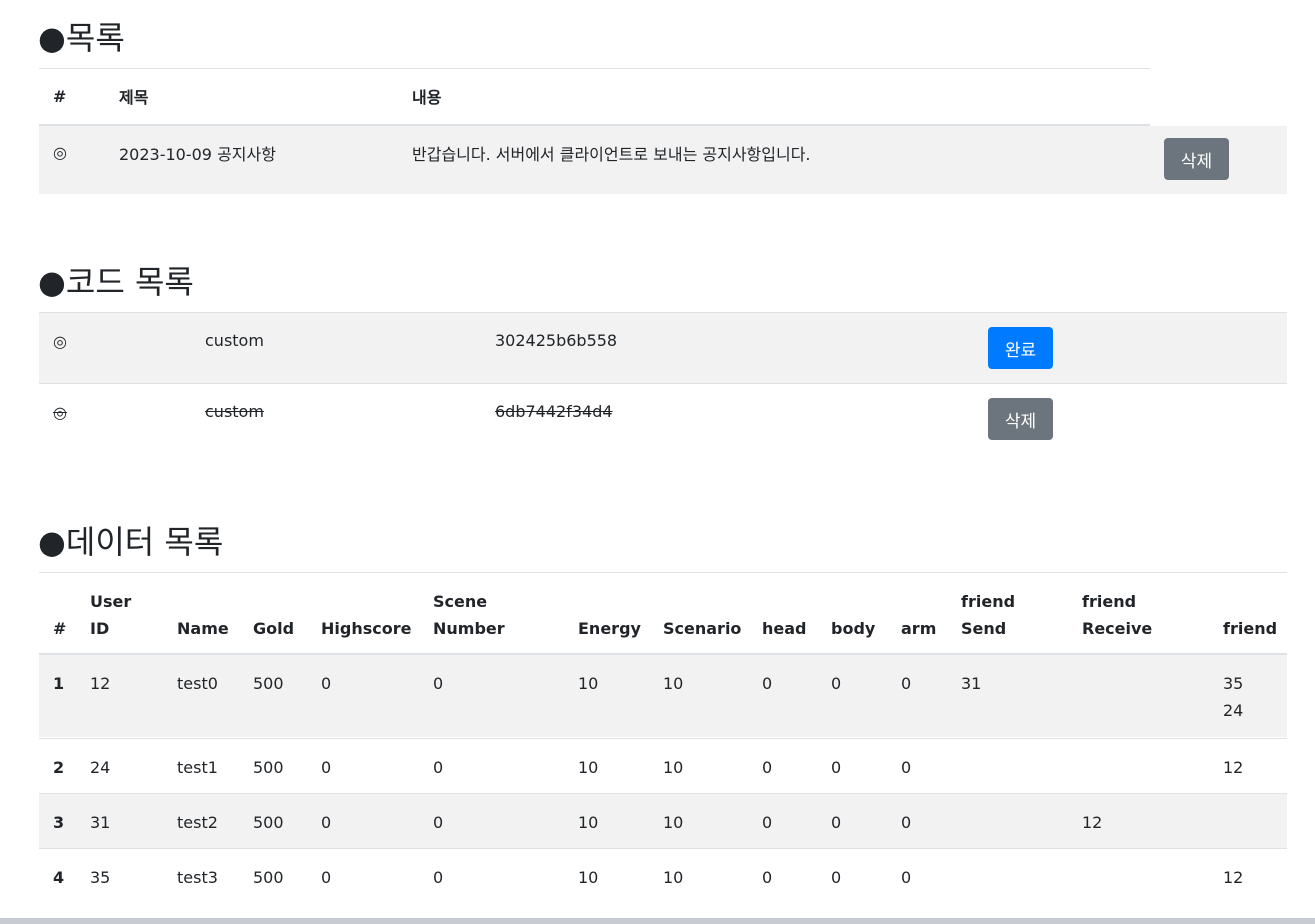 The image size is (1315, 924). I want to click on data-cell-friend-receive: 12, so click(1092, 822).